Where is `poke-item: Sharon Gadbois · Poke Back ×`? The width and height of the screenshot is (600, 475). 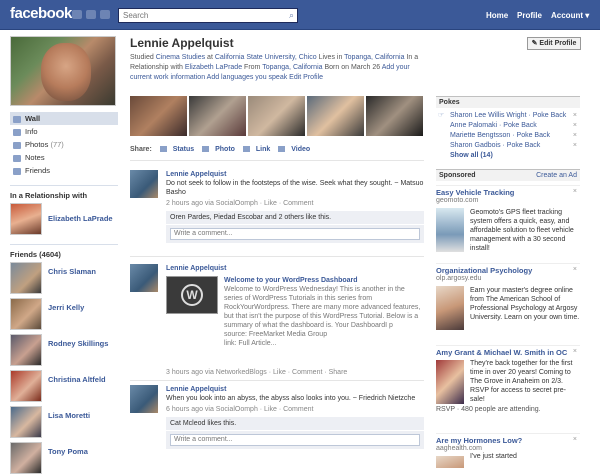
poke-item: Sharon Gadbois · Poke Back × is located at coordinates (508, 146).